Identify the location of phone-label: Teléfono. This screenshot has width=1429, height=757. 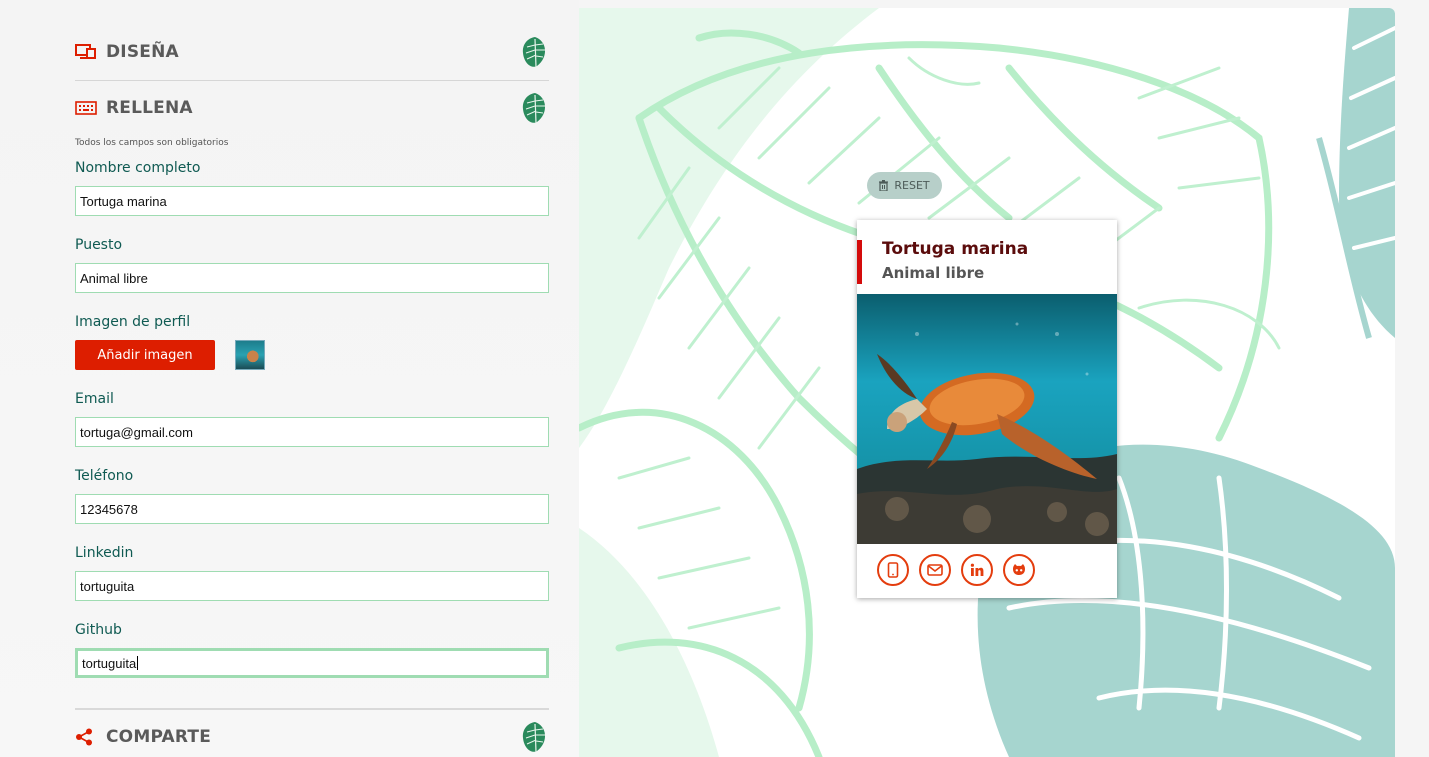
(104, 476).